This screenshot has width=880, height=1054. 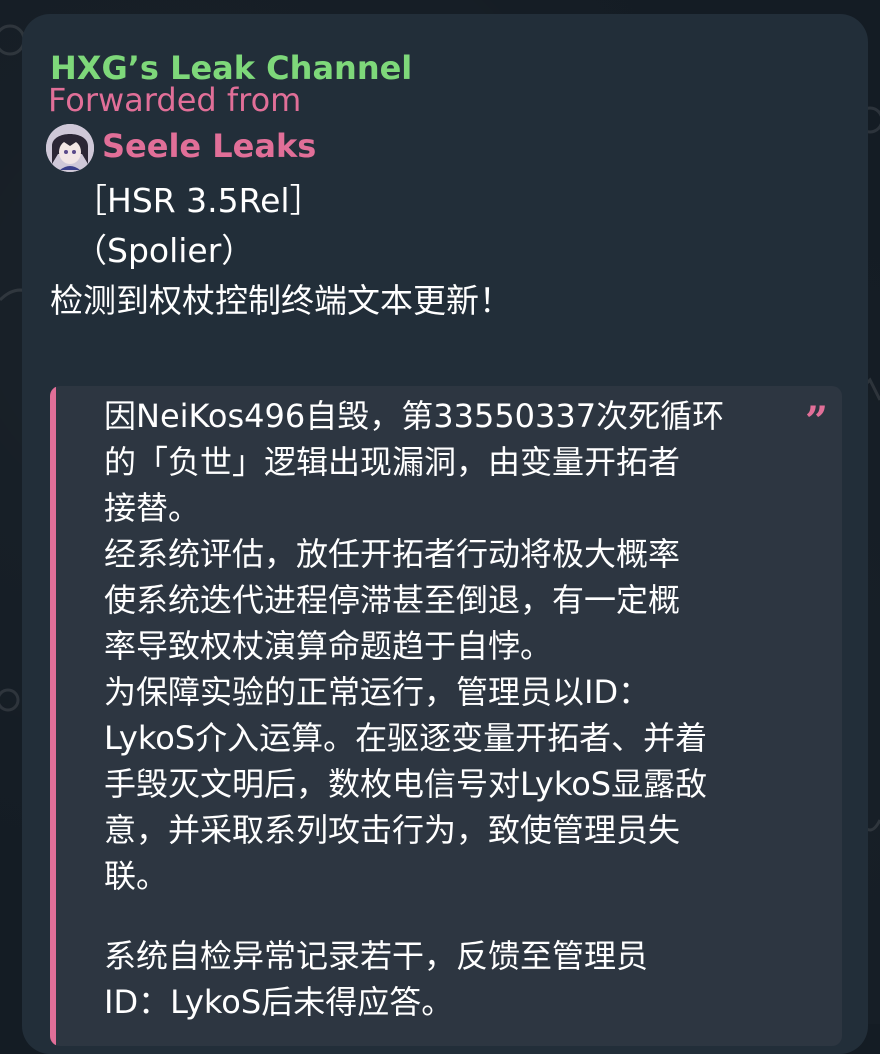 What do you see at coordinates (392, 600) in the screenshot?
I see `quote-line: 使系统迭代进程停滞甚至倒退，有一定概` at bounding box center [392, 600].